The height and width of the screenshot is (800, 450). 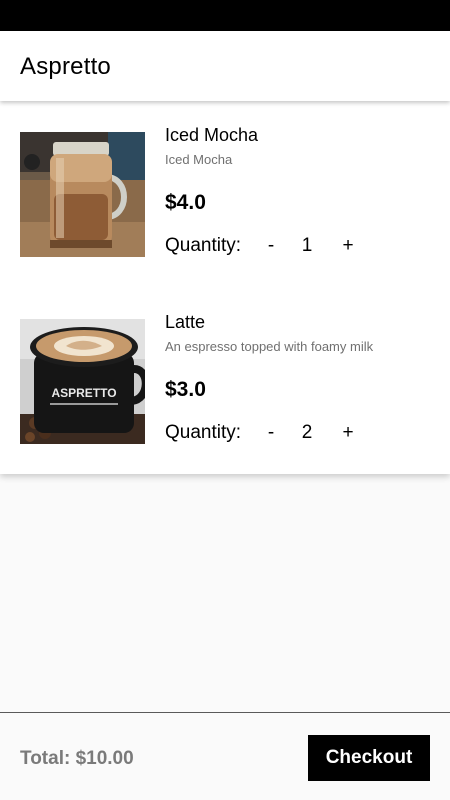 I want to click on item-name: Latte, so click(x=185, y=322).